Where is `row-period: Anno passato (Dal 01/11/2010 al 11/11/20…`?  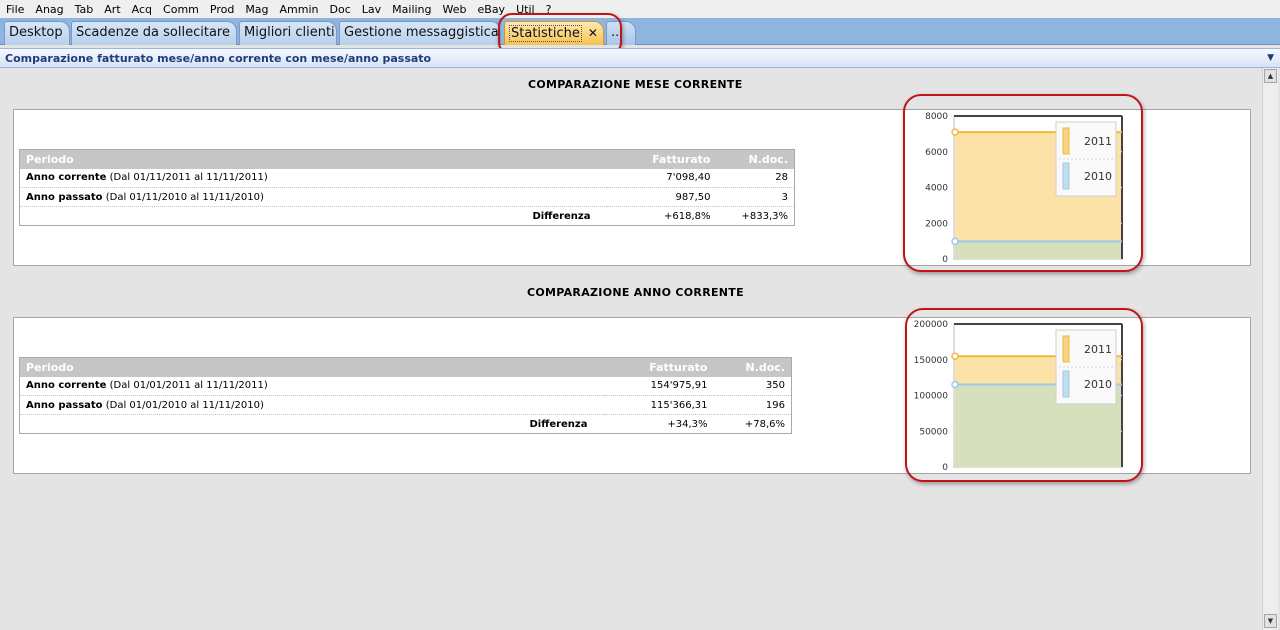 row-period: Anno passato (Dal 01/11/2010 al 11/11/20… is located at coordinates (313, 197).